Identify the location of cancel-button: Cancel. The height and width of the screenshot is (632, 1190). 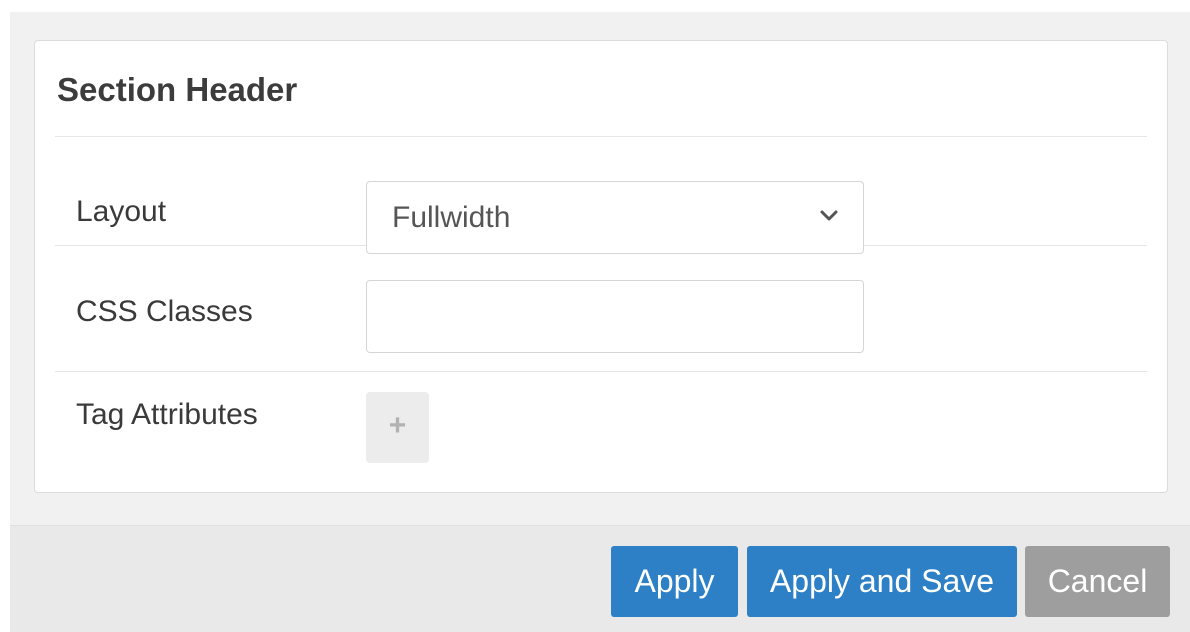
(1097, 581).